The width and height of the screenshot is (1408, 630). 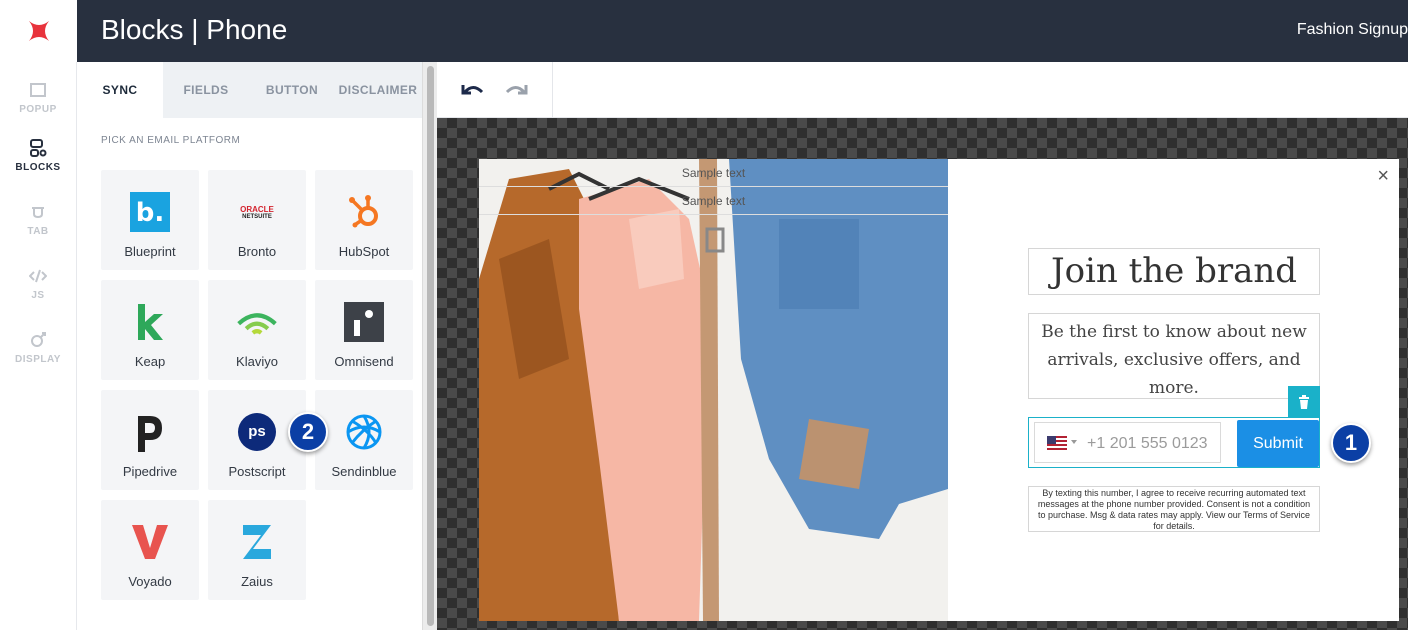 What do you see at coordinates (257, 471) in the screenshot?
I see `platform-name: Postscript` at bounding box center [257, 471].